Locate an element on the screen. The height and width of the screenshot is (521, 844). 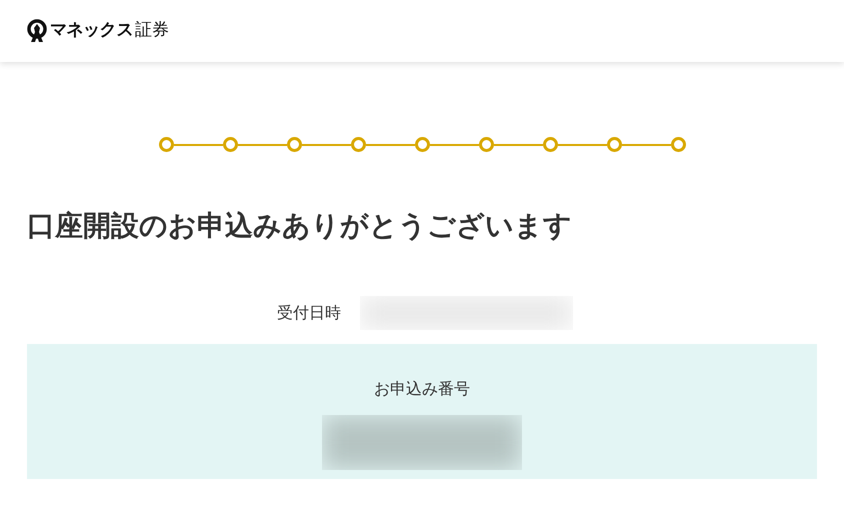
page-heading: 口座開設のお申込みありがとうございます is located at coordinates (300, 226).